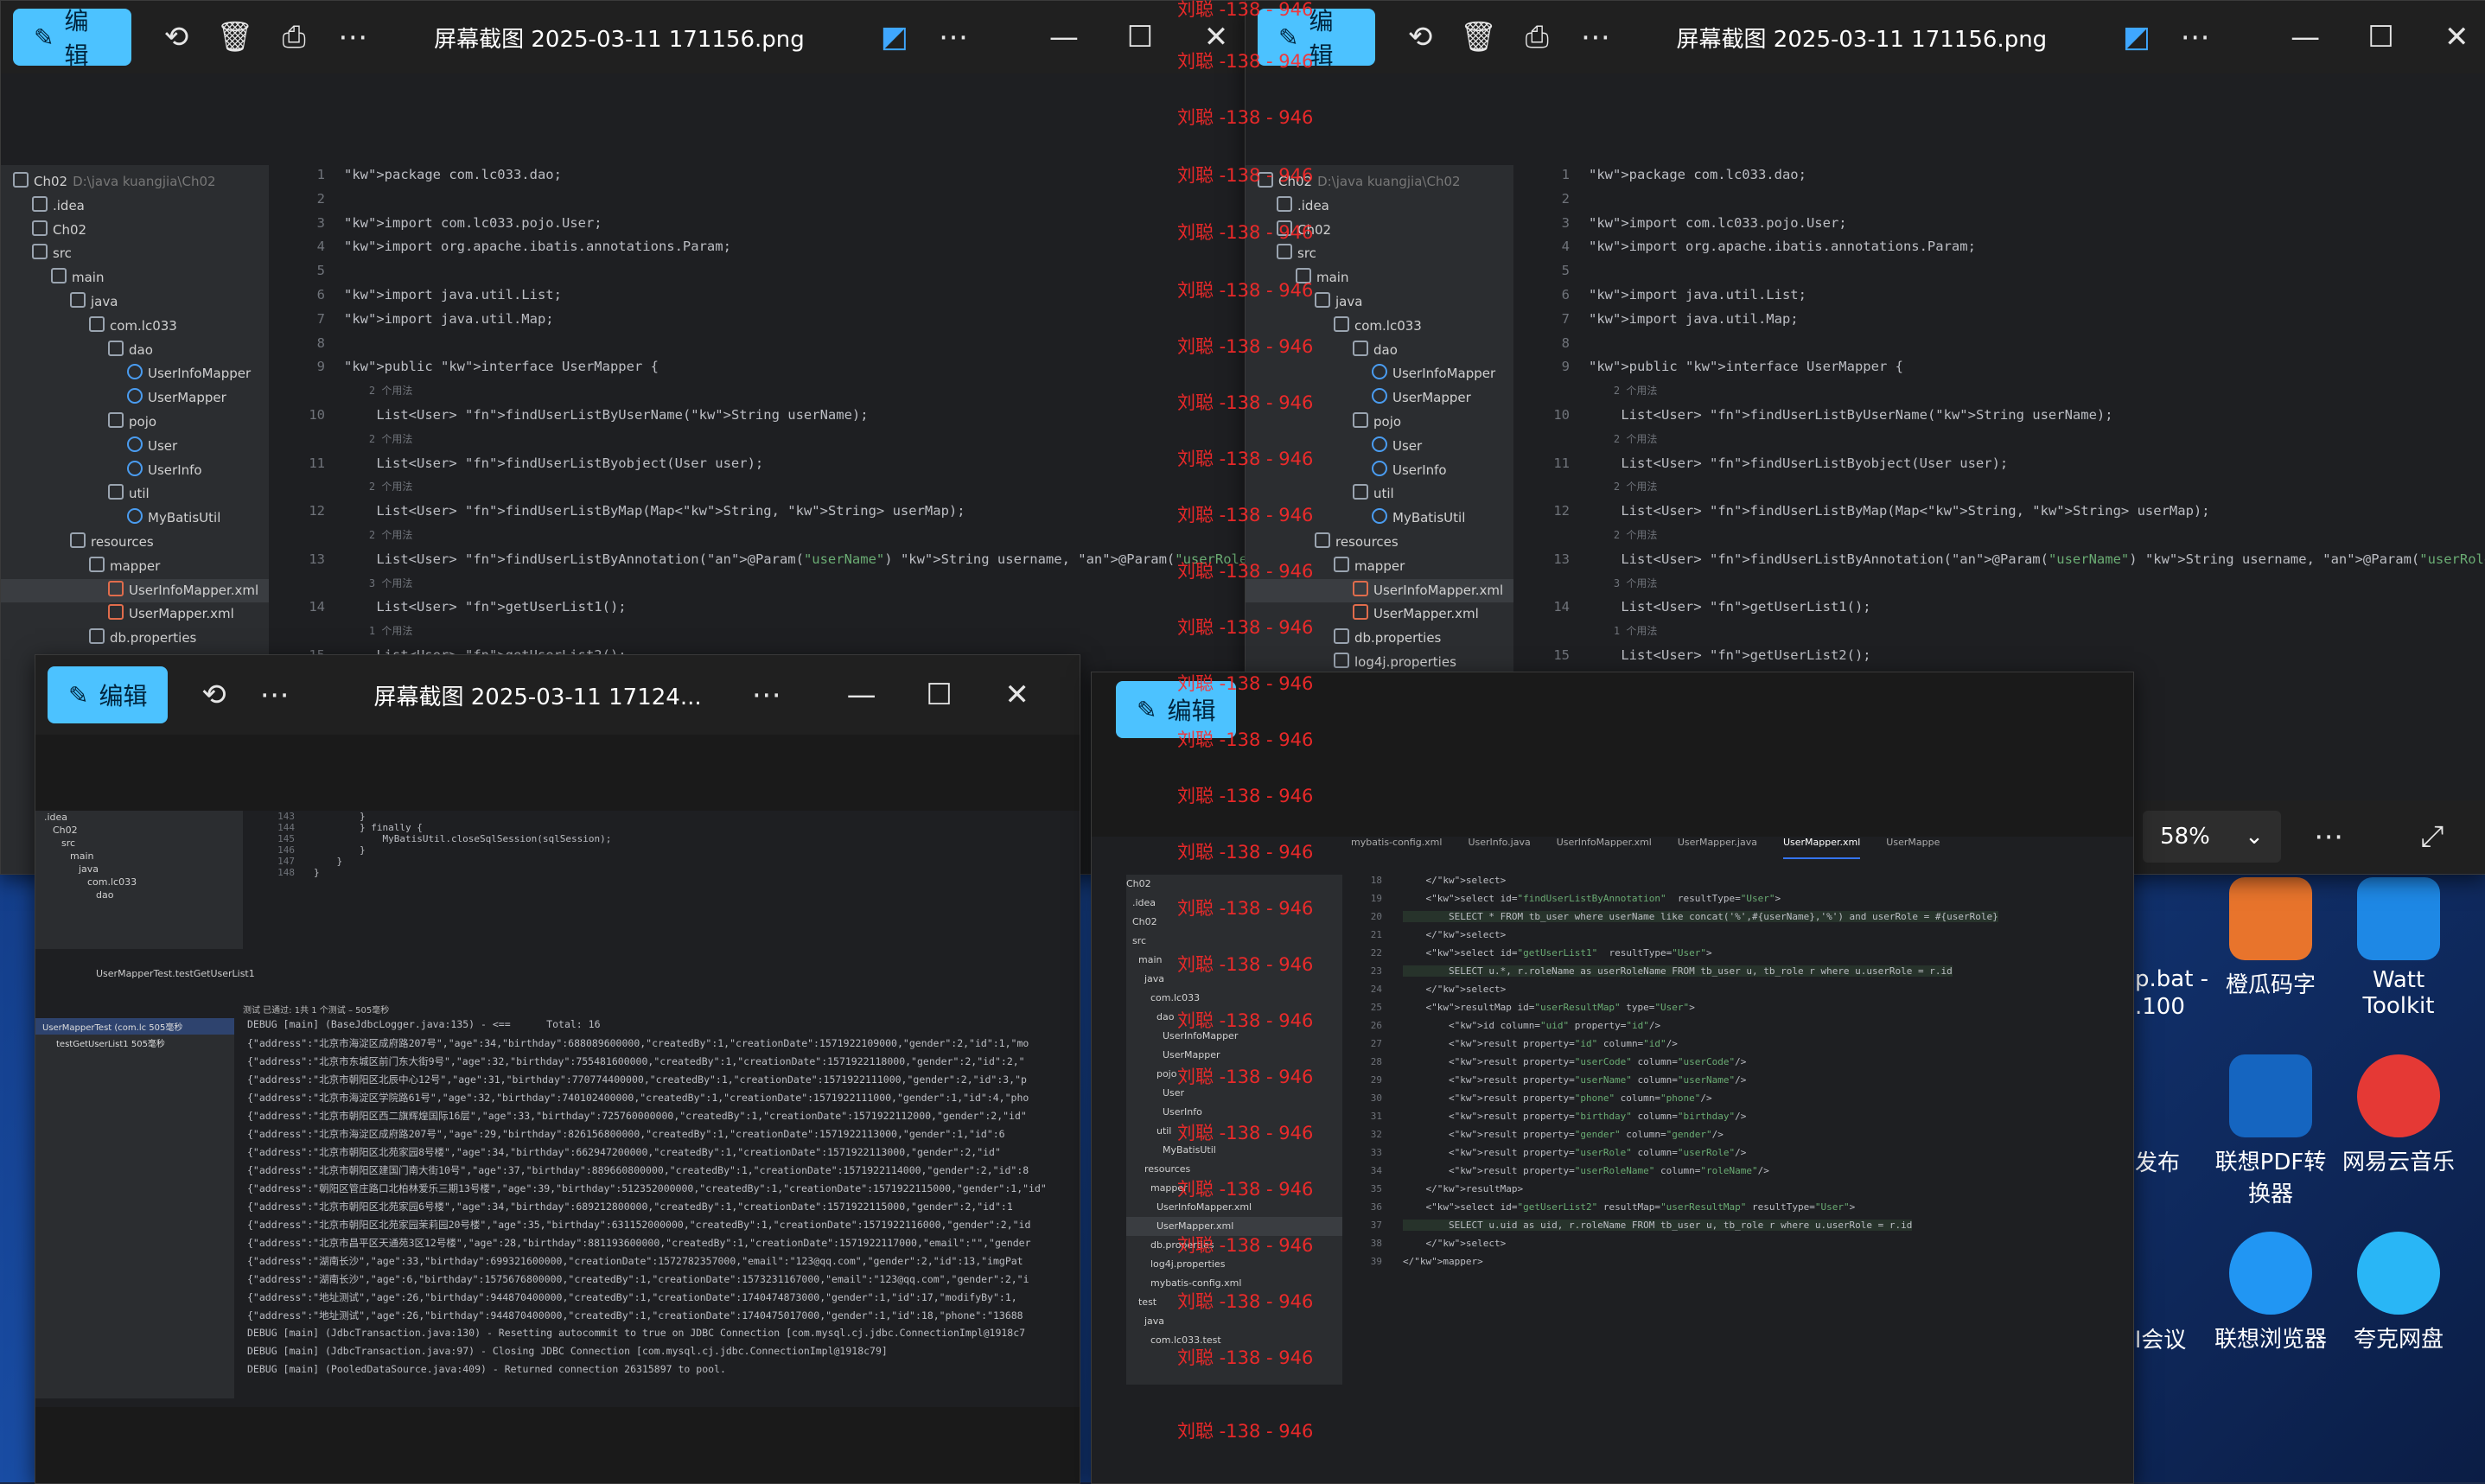 The image size is (2485, 1484). What do you see at coordinates (135, 471) in the screenshot?
I see `tree-item: UserInfo` at bounding box center [135, 471].